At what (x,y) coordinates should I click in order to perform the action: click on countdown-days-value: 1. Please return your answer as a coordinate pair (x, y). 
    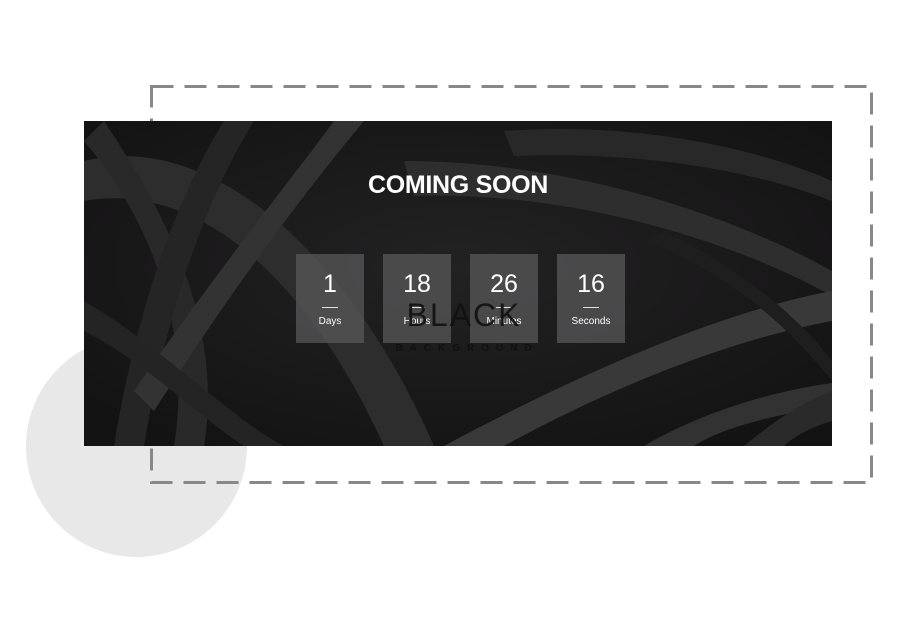
    Looking at the image, I should click on (330, 284).